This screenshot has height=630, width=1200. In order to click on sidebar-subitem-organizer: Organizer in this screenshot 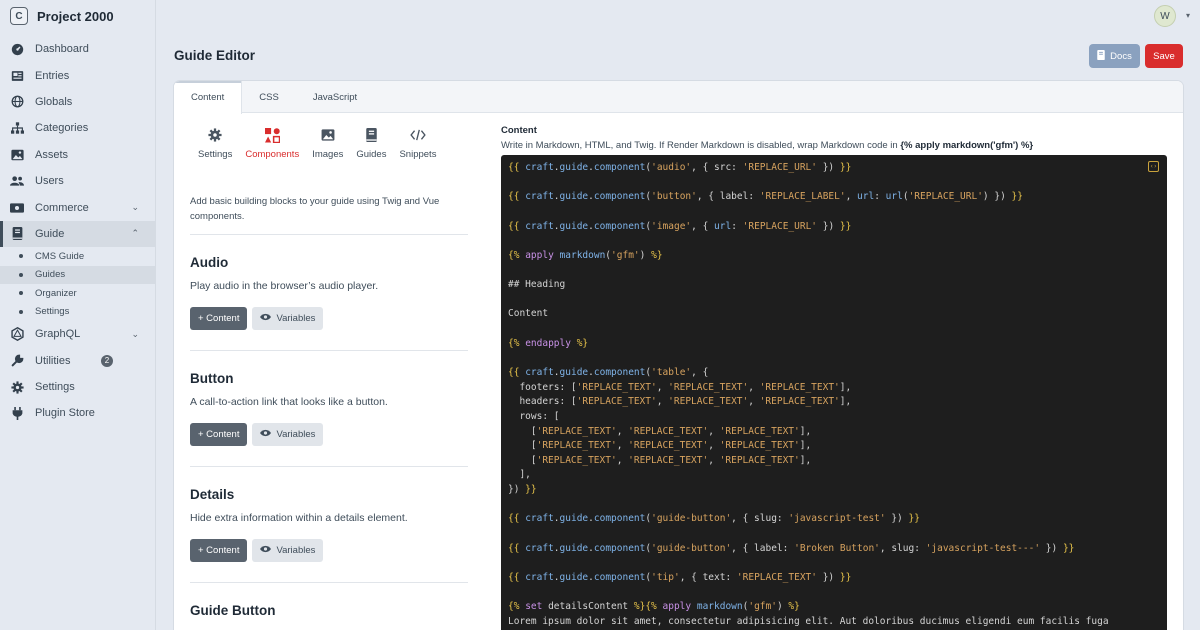, I will do `click(77, 293)`.